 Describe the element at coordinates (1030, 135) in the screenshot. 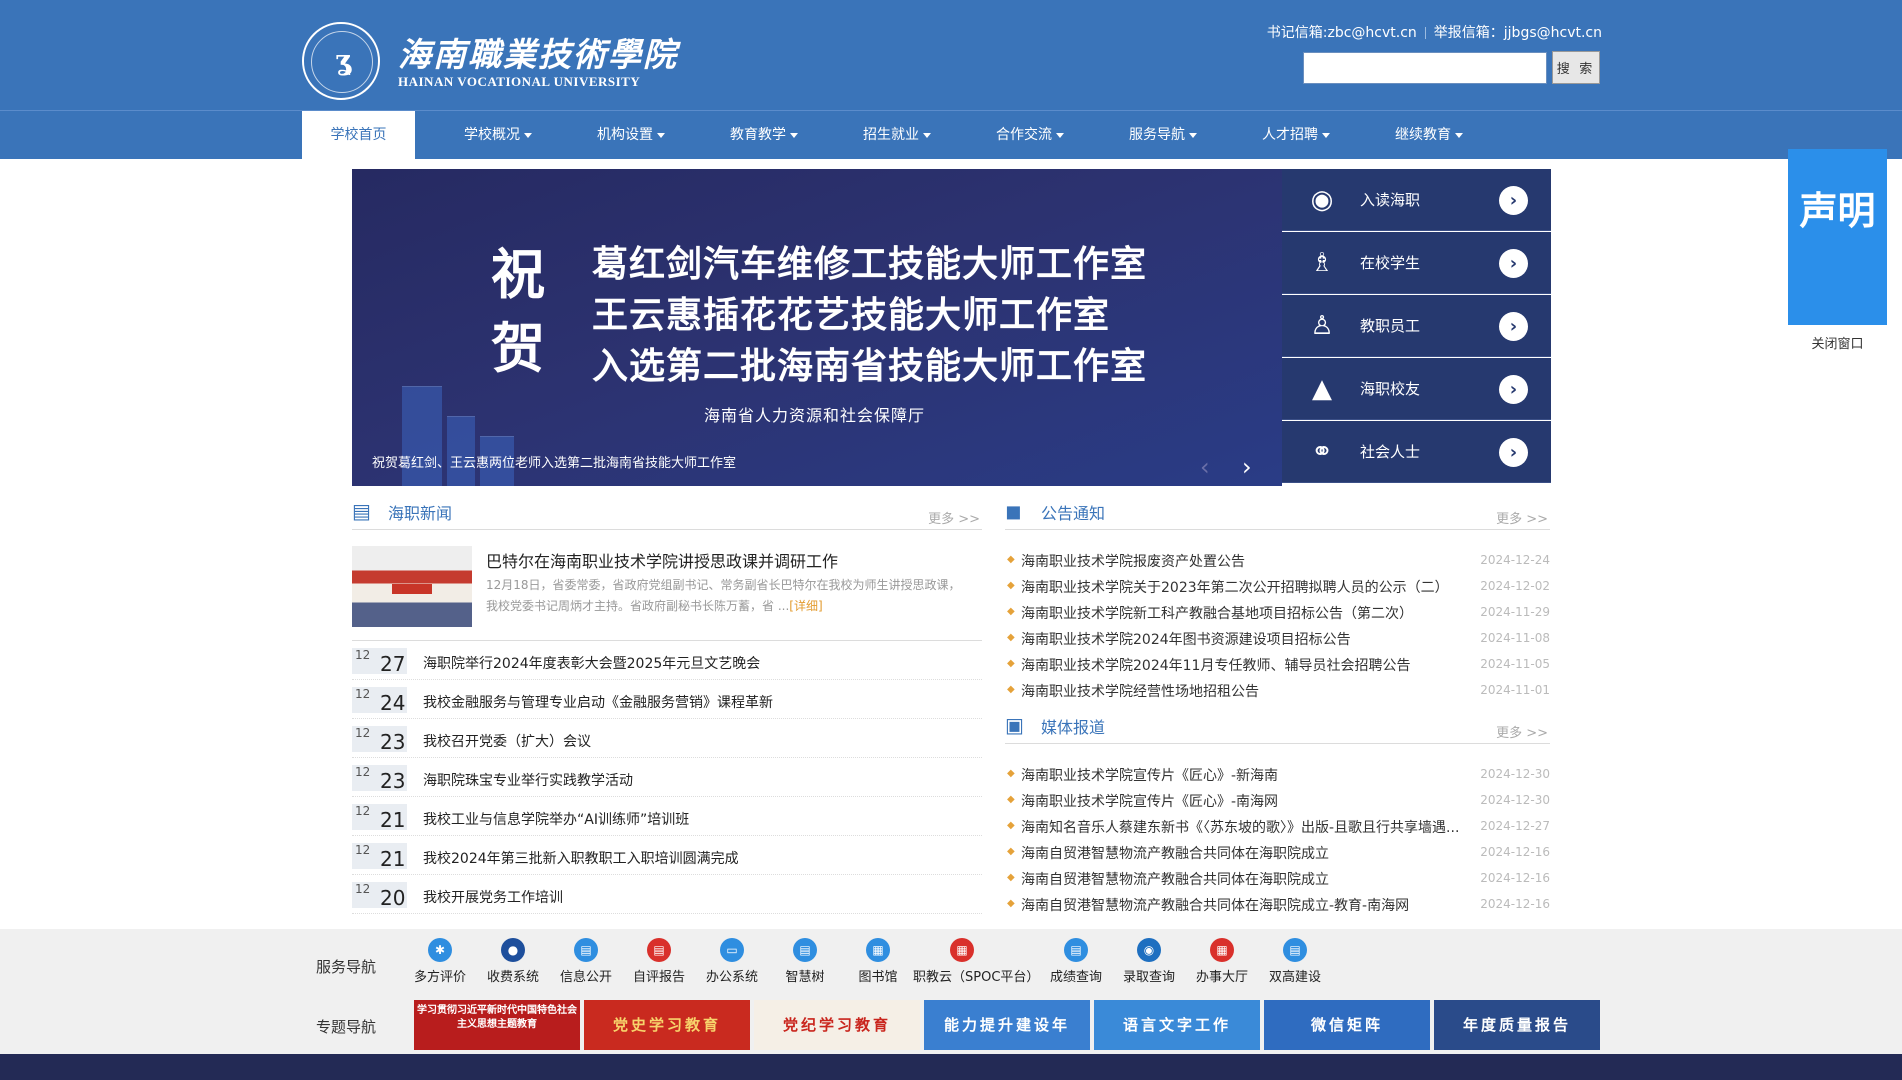

I see `nav-item-cooperation: 合作交流` at that location.